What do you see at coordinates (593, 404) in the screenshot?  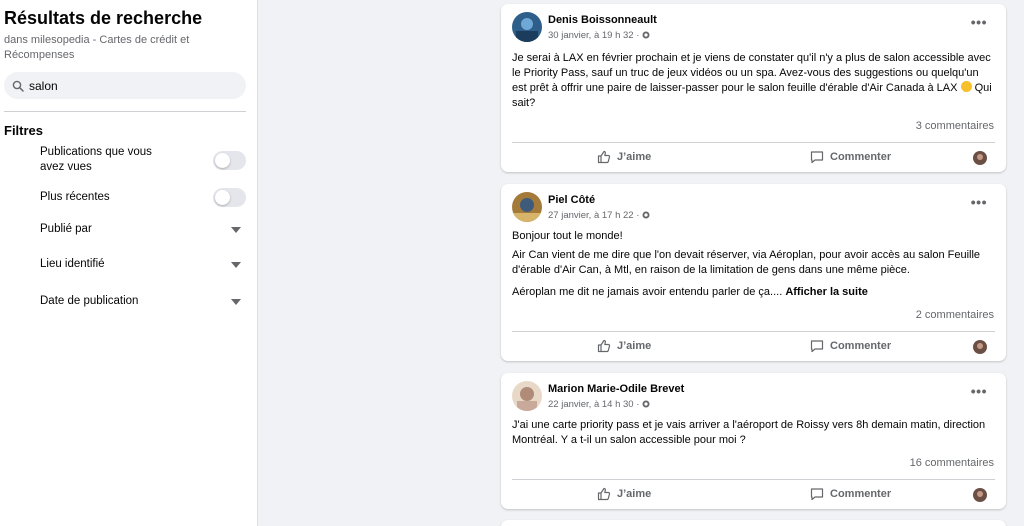 I see `post-date: 22 janvier, à 14 h 30 ·` at bounding box center [593, 404].